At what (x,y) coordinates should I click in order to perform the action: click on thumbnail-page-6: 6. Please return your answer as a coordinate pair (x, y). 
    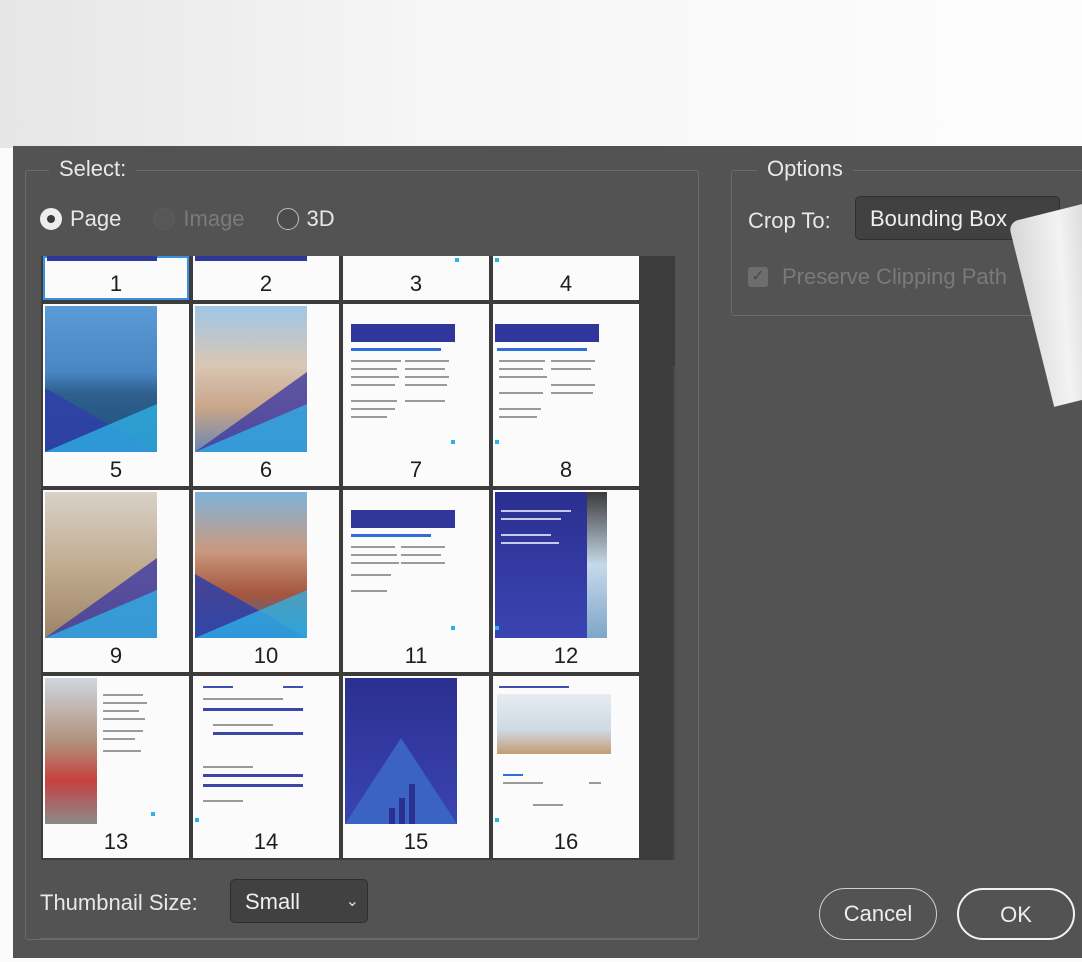
    Looking at the image, I should click on (266, 395).